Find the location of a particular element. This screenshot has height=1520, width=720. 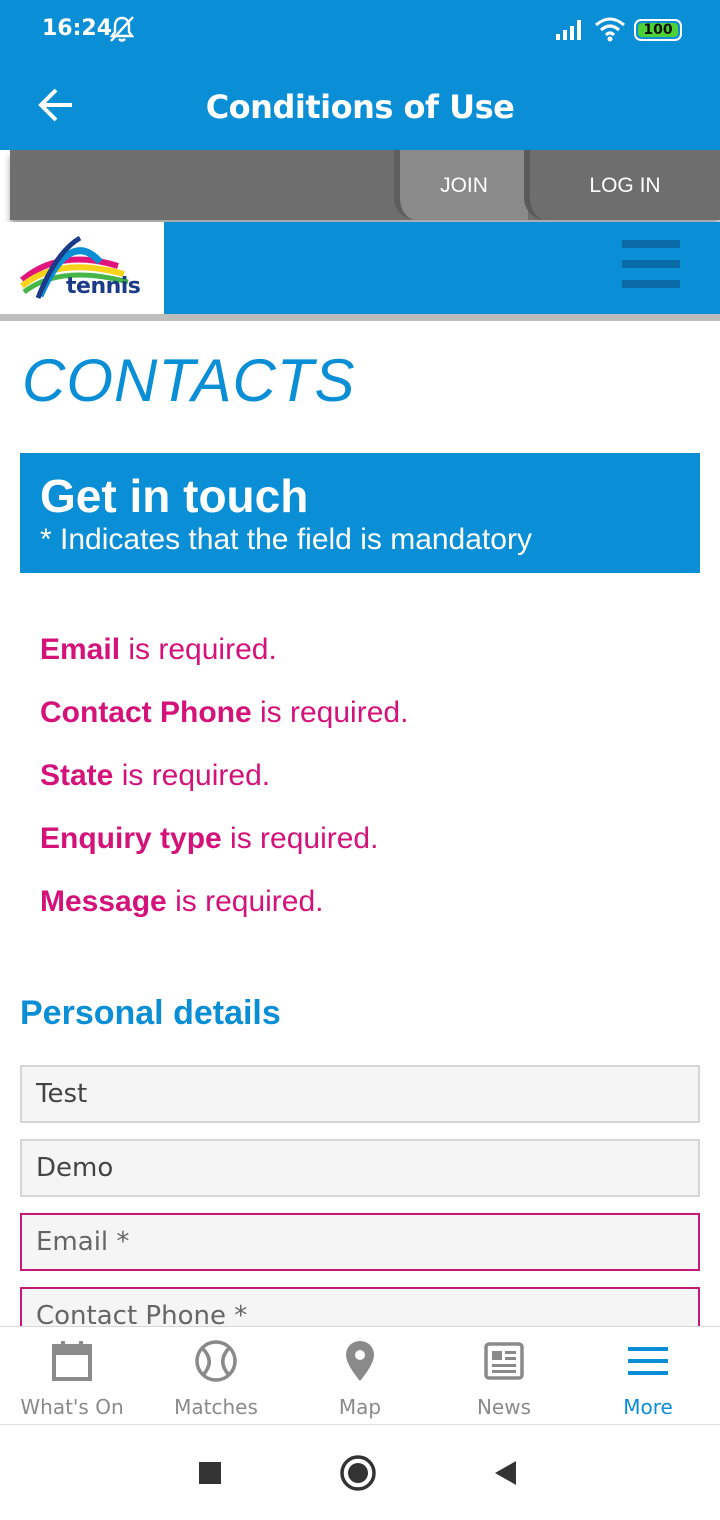

battery-level: 100 is located at coordinates (658, 30).